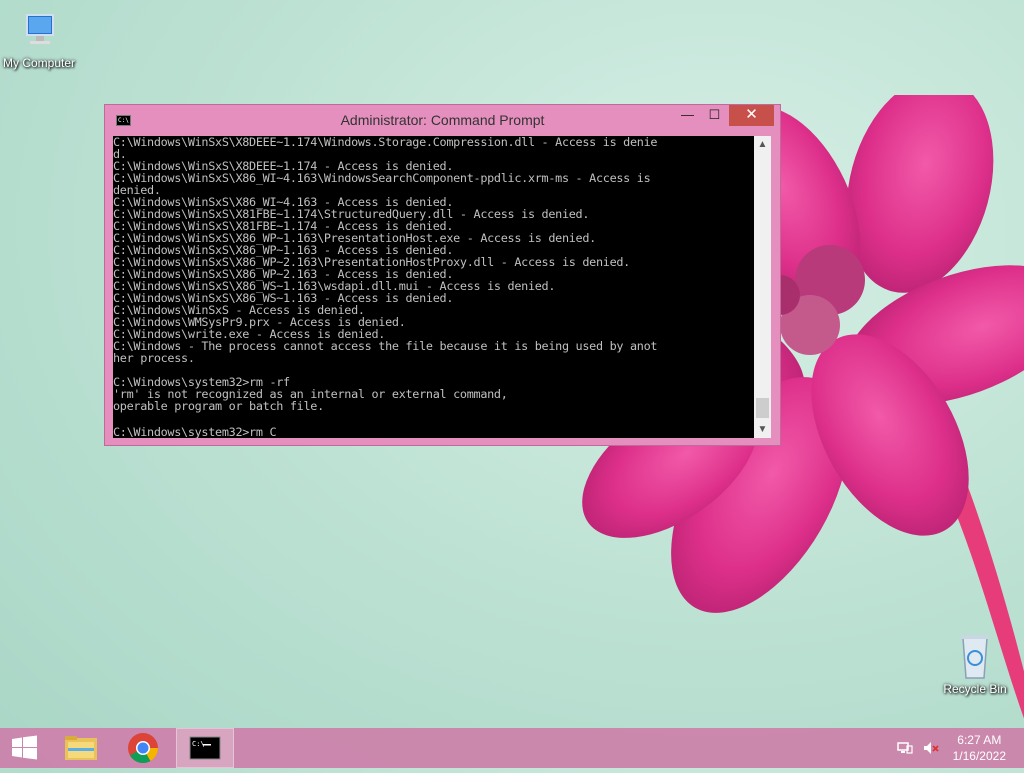 The height and width of the screenshot is (773, 1024). What do you see at coordinates (198, 744) in the screenshot?
I see `svg-text: C:\` at bounding box center [198, 744].